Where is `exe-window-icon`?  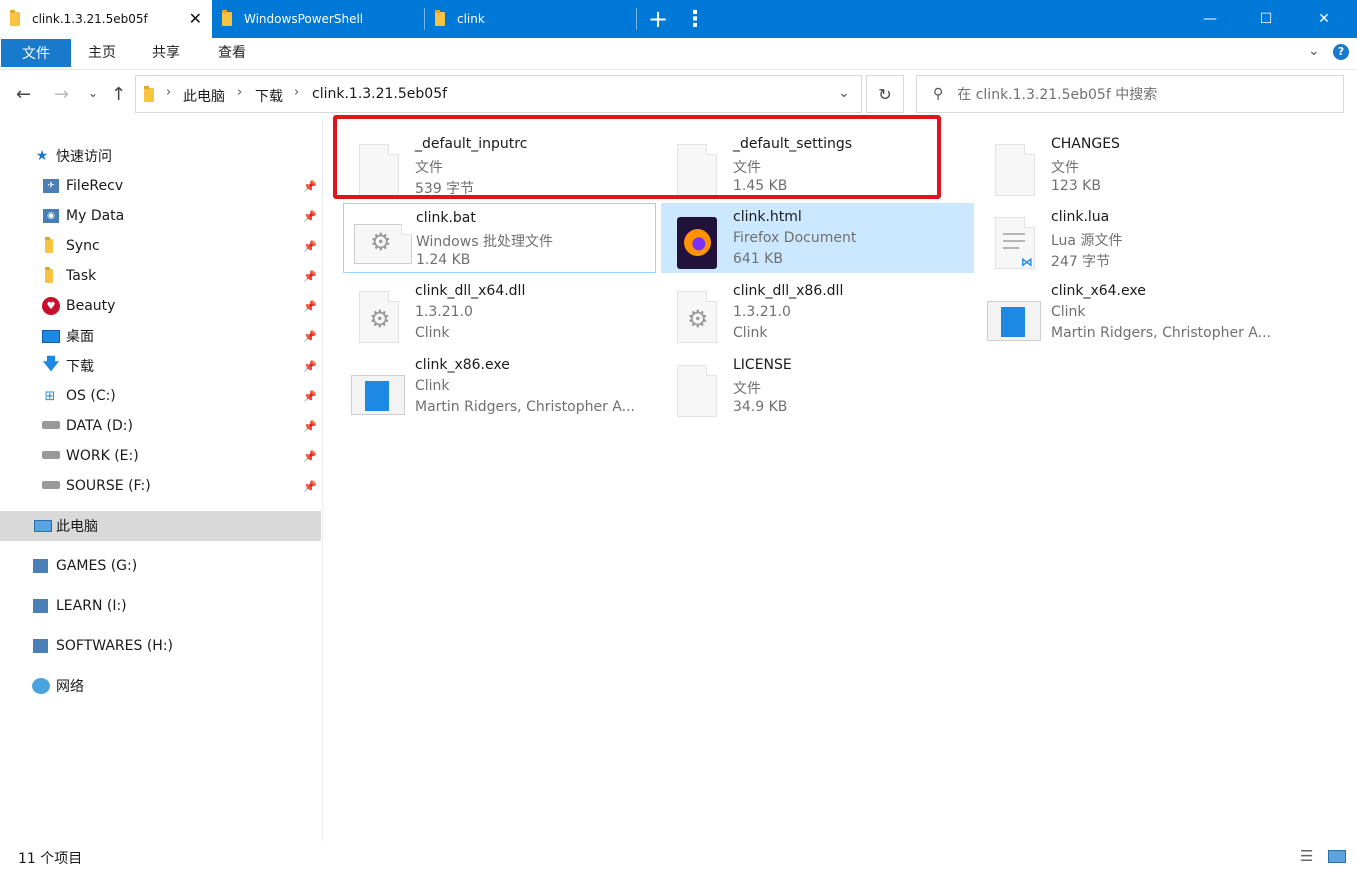
exe-window-icon is located at coordinates (1014, 315).